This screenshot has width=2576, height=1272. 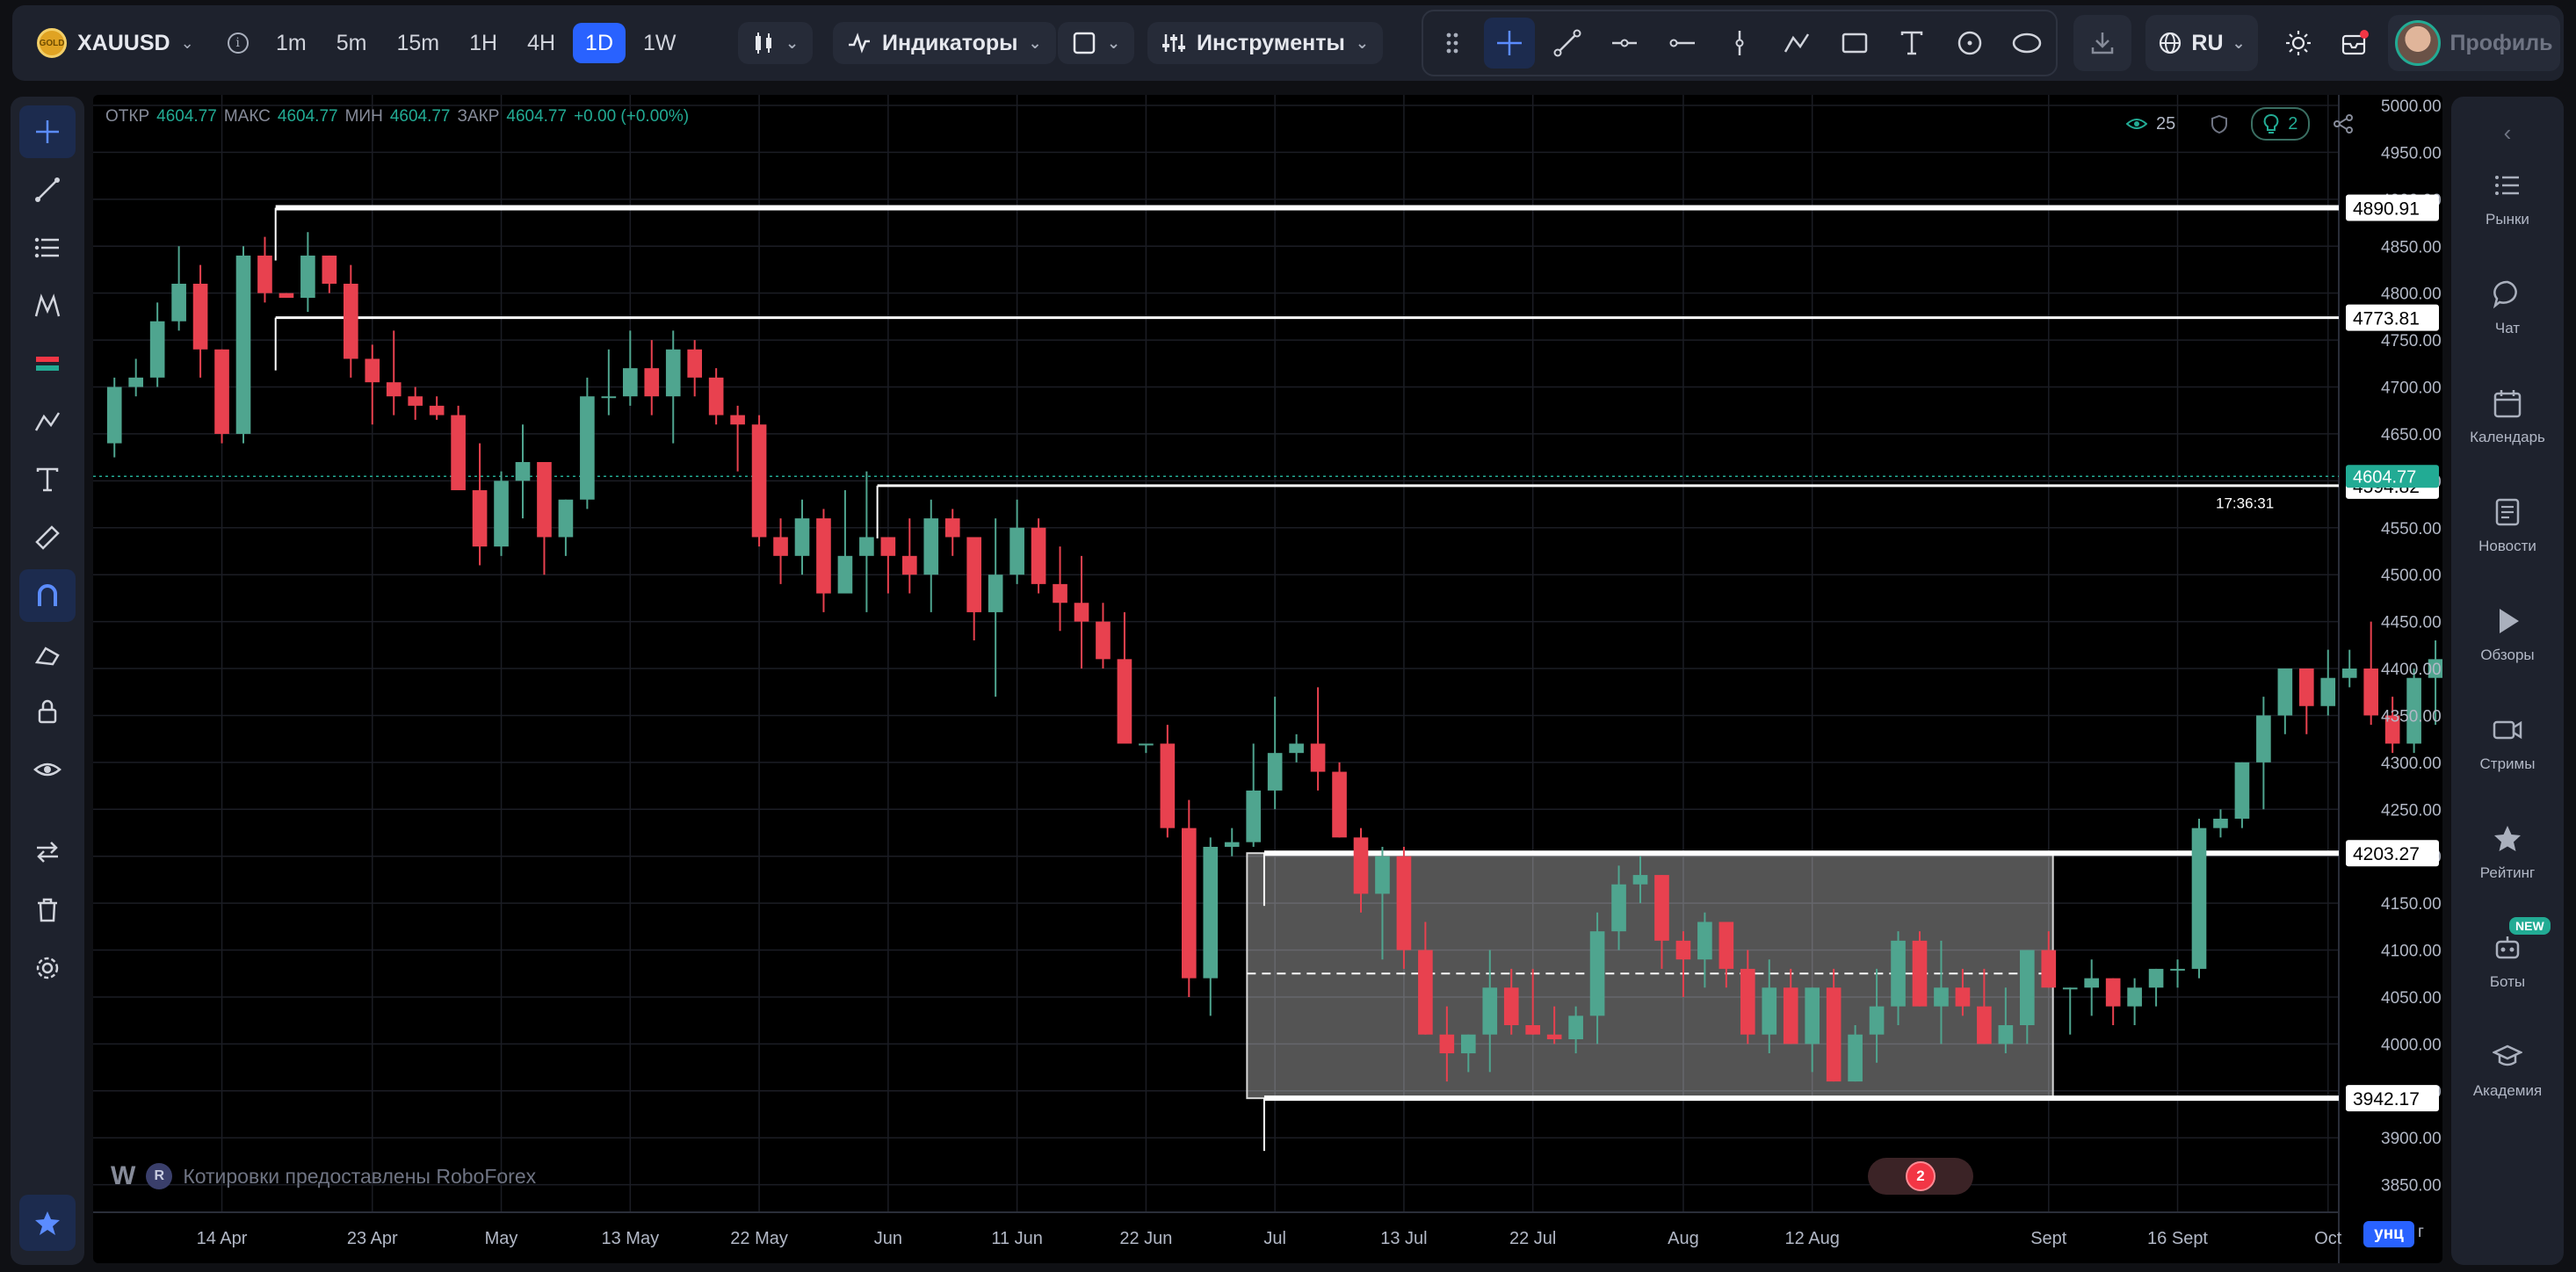 I want to click on ideas-button: 2, so click(x=2281, y=124).